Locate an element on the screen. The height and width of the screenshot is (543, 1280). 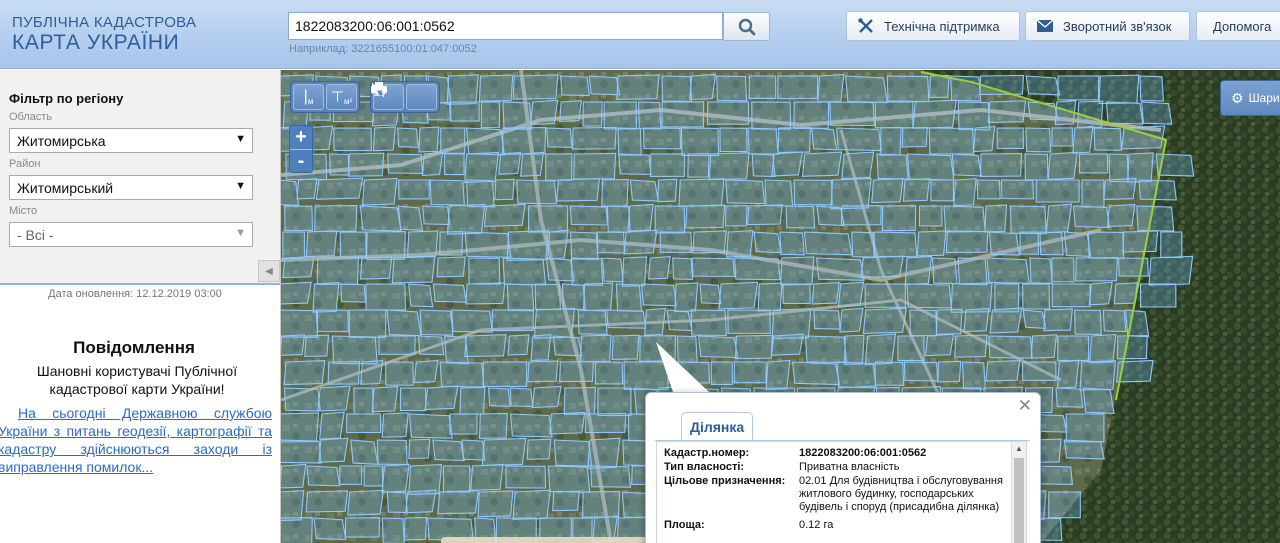
zoom-in-button: + is located at coordinates (301, 137).